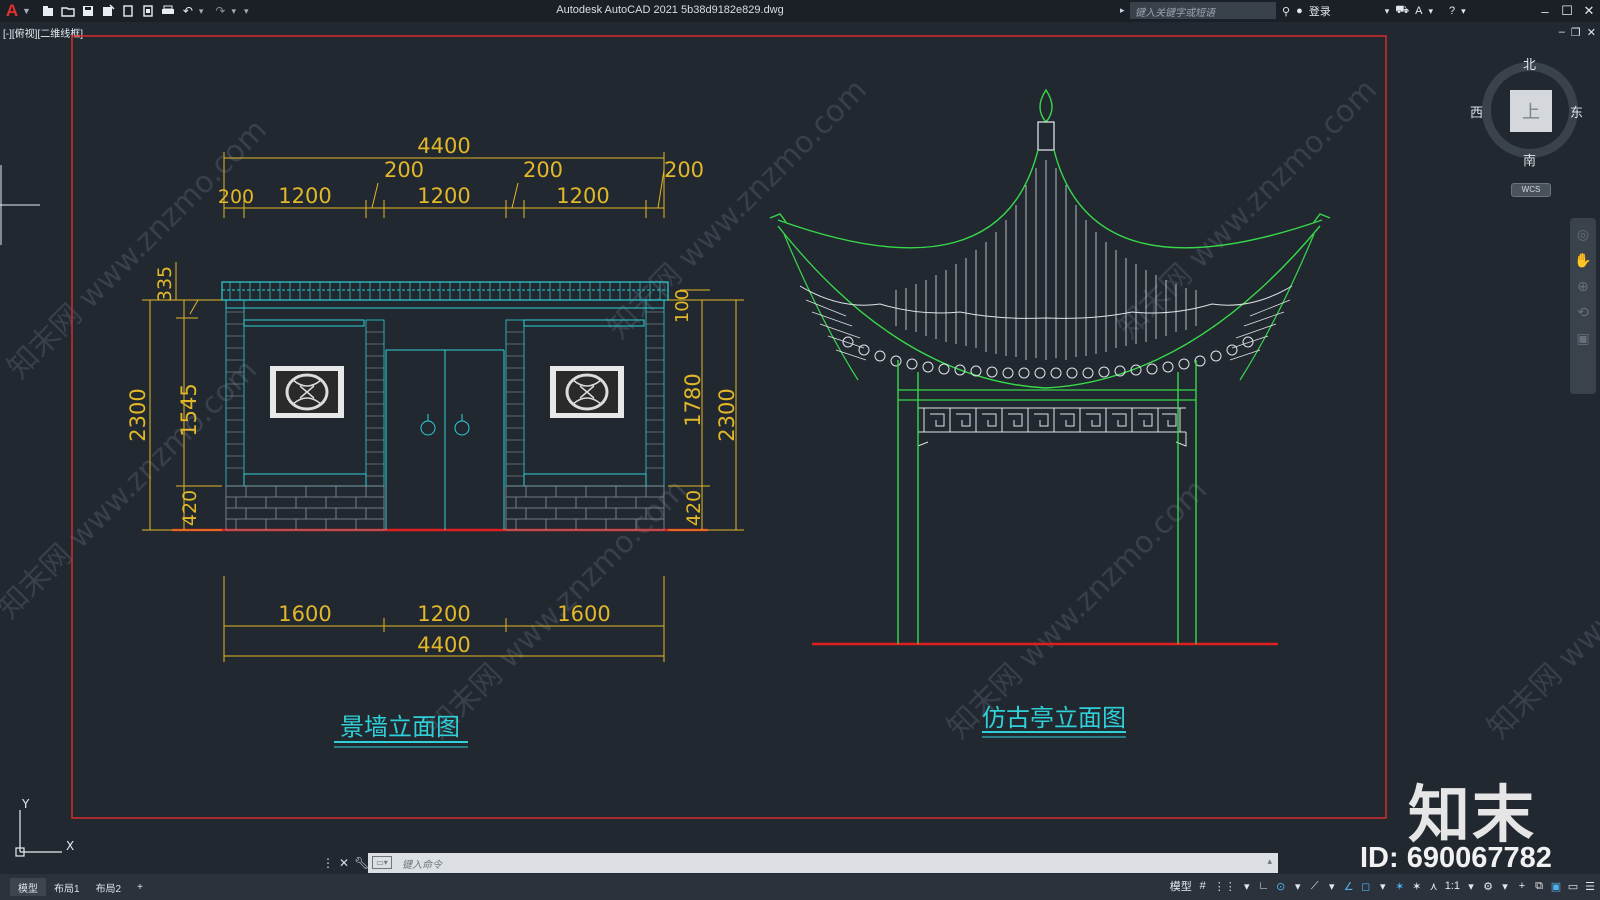  What do you see at coordinates (190, 508) in the screenshot?
I see `dim-left-2: 420` at bounding box center [190, 508].